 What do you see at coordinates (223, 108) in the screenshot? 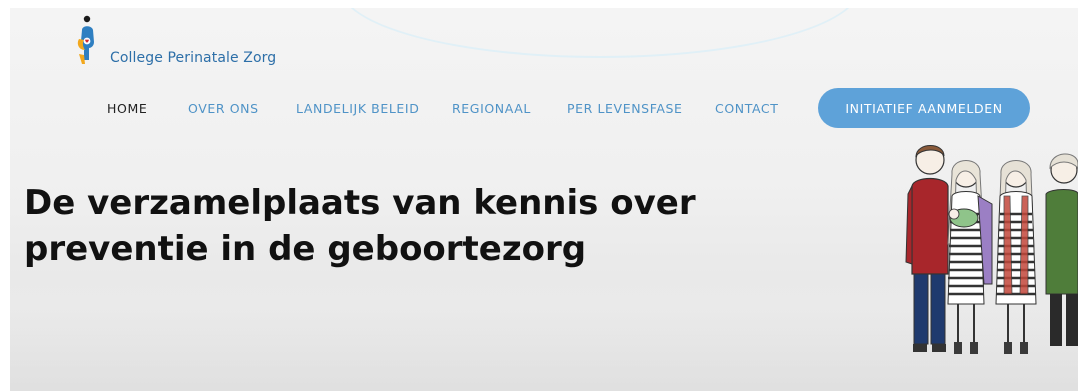
I see `nav-over-ons: OVER ONS` at bounding box center [223, 108].